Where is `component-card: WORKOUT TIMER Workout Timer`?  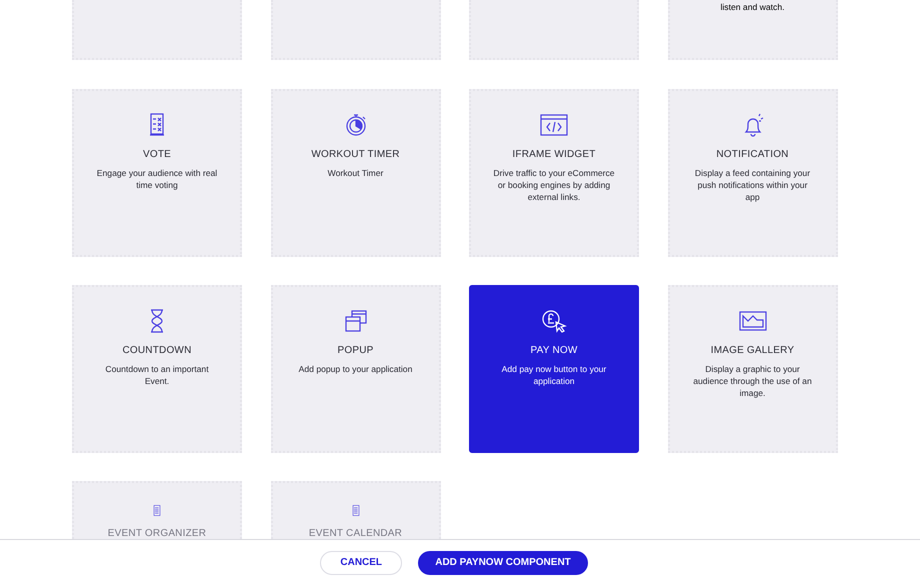
component-card: WORKOUT TIMER Workout Timer is located at coordinates (355, 173).